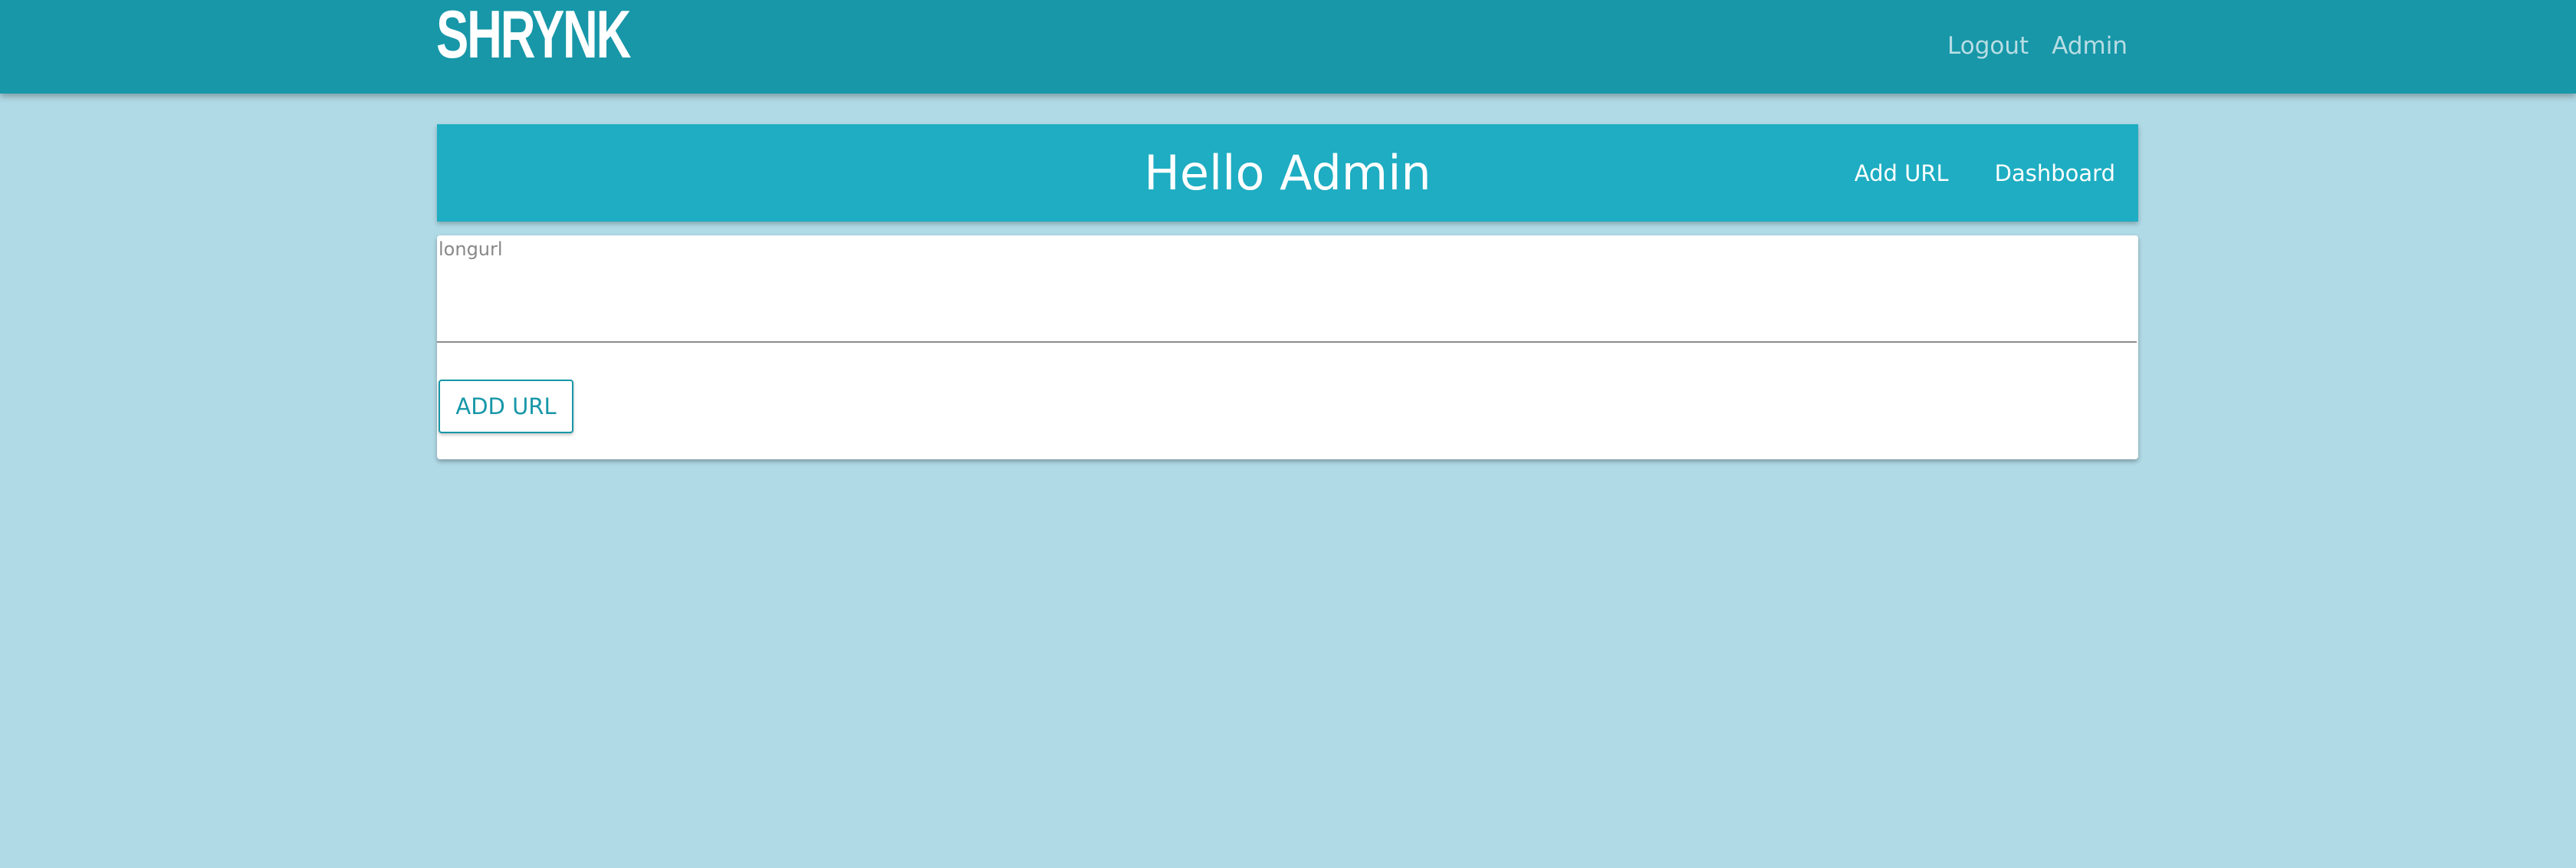 The height and width of the screenshot is (868, 2576). I want to click on hello-bar: Hello Admin Add URL Dashboard, so click(1287, 173).